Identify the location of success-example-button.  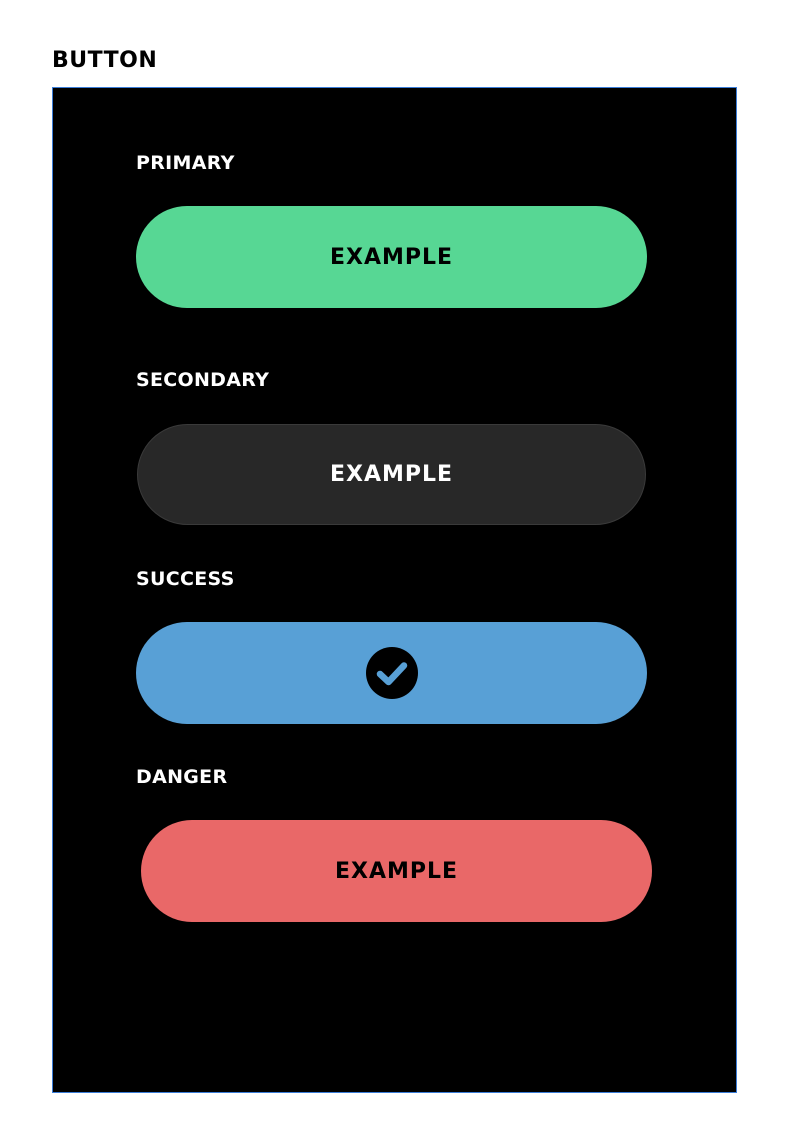
(391, 673).